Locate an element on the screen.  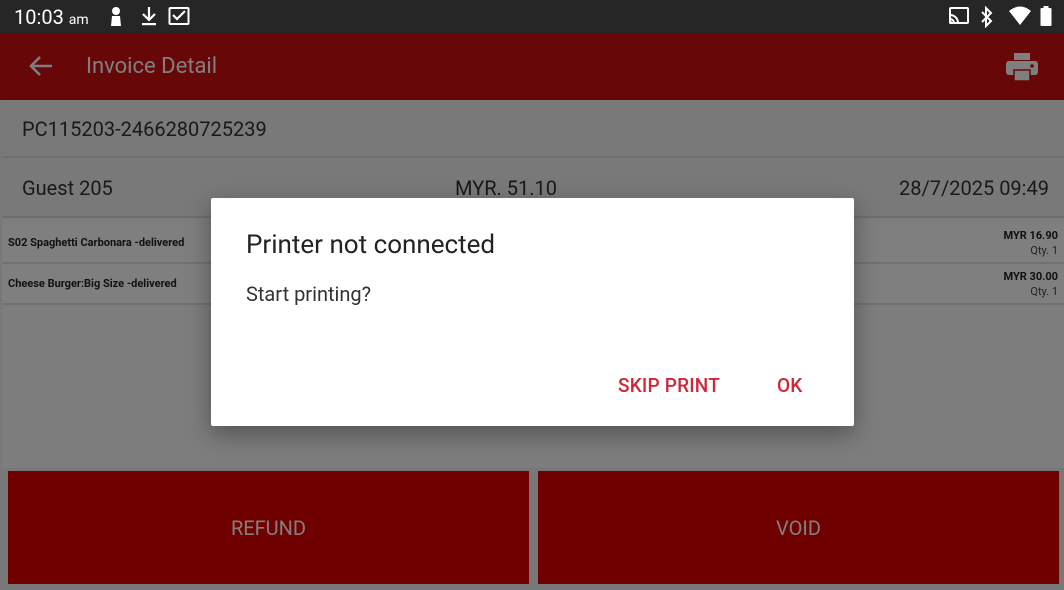
download-icon is located at coordinates (149, 16).